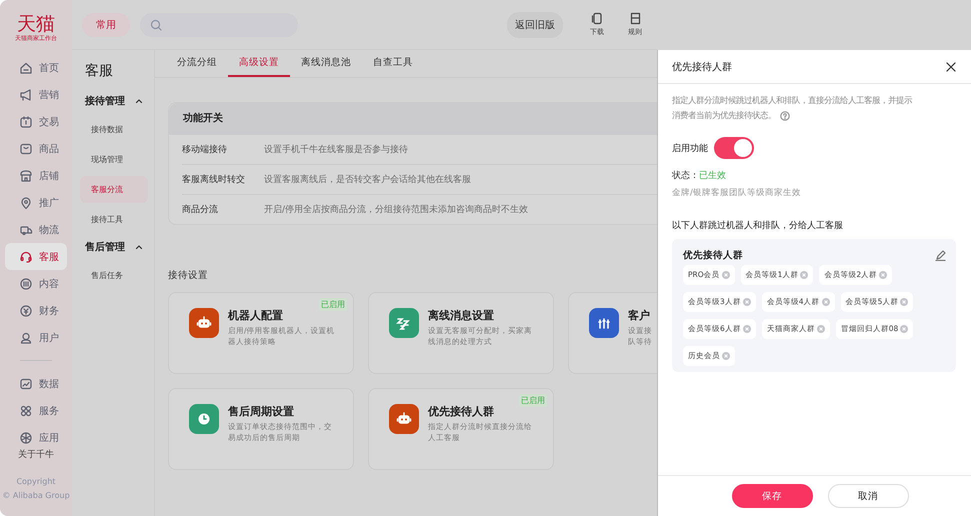 The width and height of the screenshot is (971, 516). Describe the element at coordinates (26, 337) in the screenshot. I see `user-icon` at that location.